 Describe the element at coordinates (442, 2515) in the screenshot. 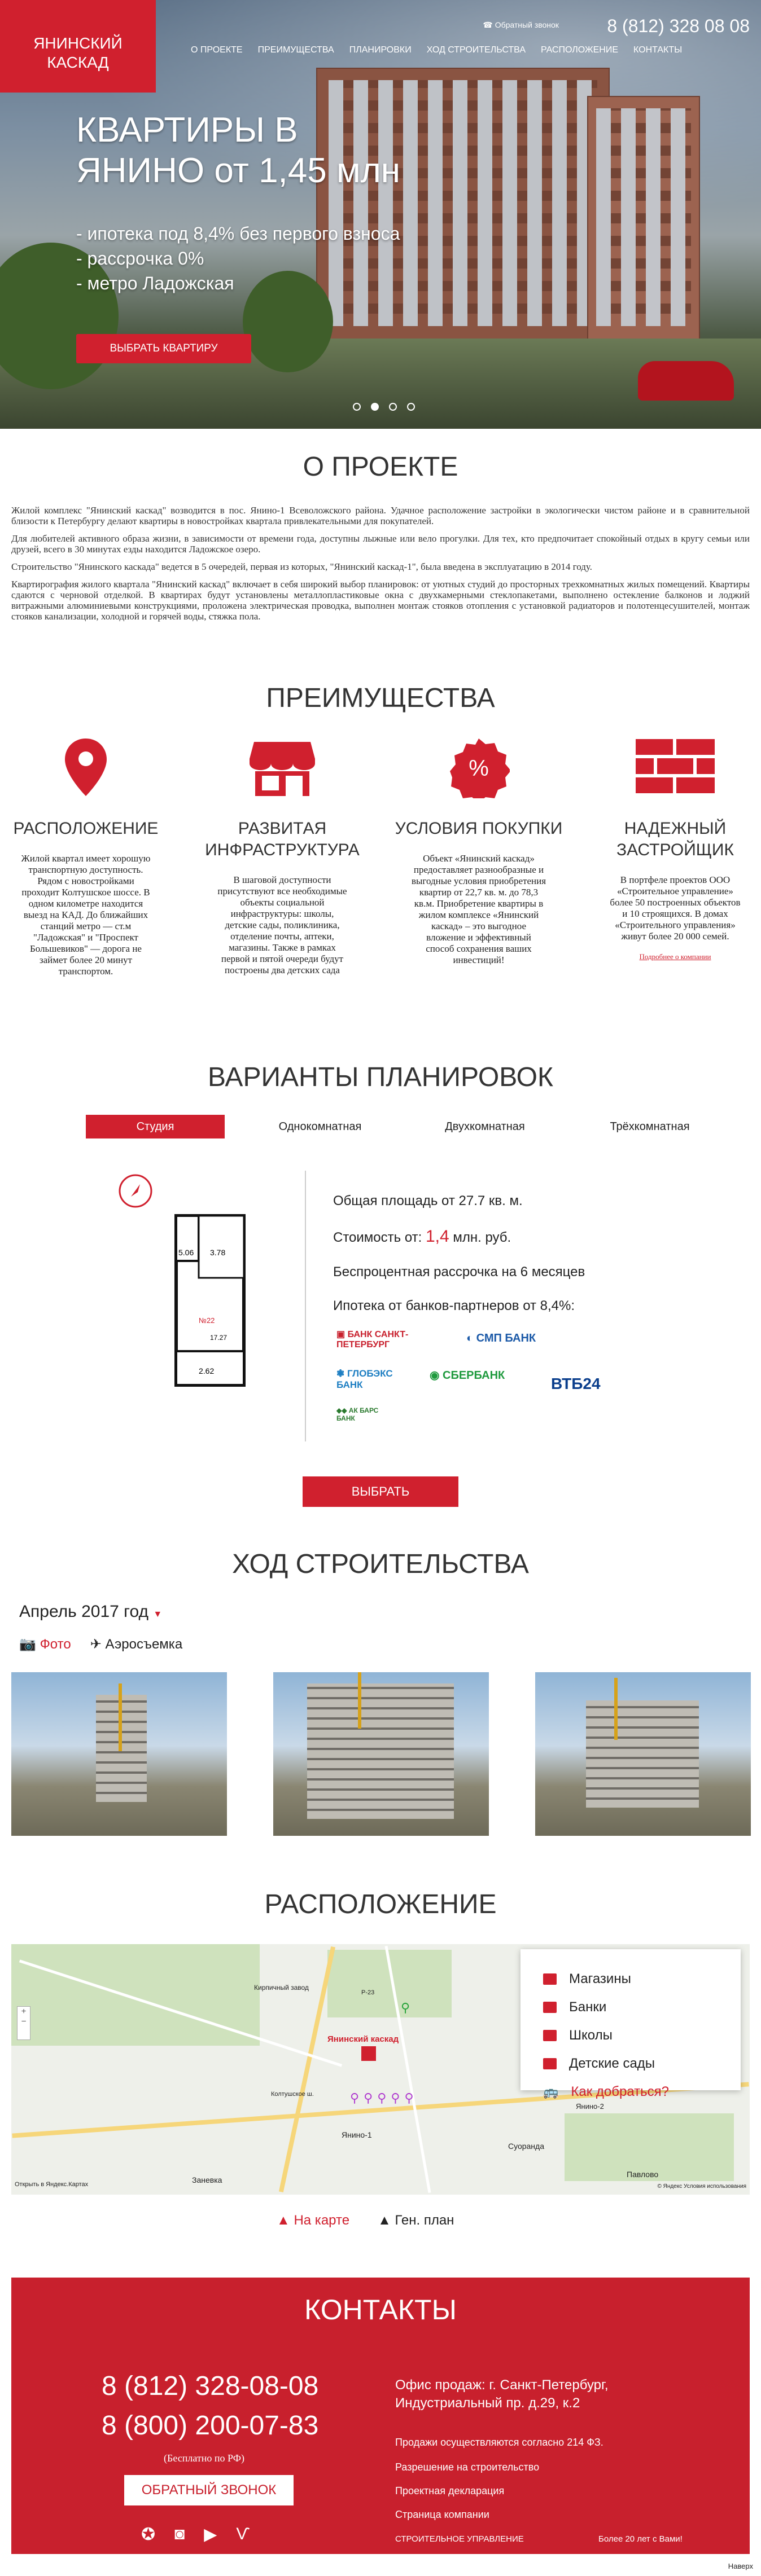

I see `company-page-link: Страница компании` at that location.